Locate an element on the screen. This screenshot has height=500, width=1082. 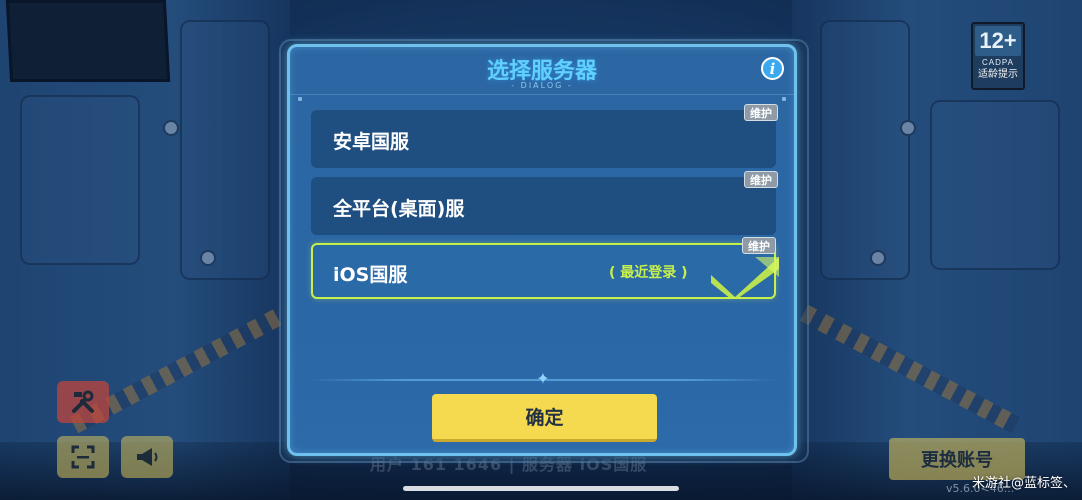
megaphone-icon is located at coordinates (147, 457).